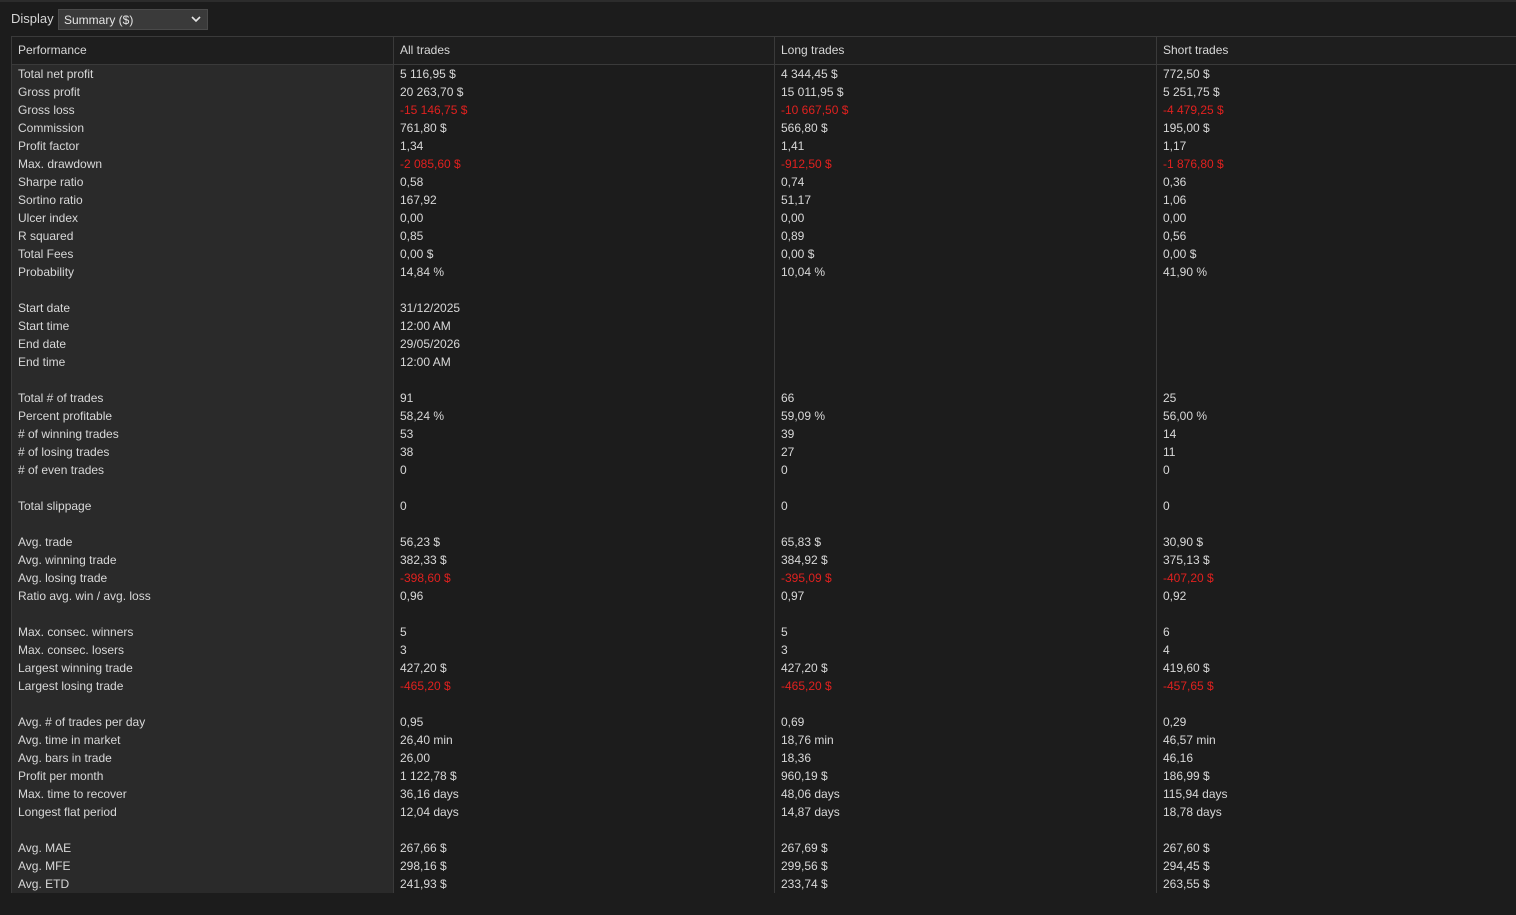 Image resolution: width=1516 pixels, height=915 pixels. What do you see at coordinates (1186, 74) in the screenshot?
I see `short-trades-value: 772,50 $` at bounding box center [1186, 74].